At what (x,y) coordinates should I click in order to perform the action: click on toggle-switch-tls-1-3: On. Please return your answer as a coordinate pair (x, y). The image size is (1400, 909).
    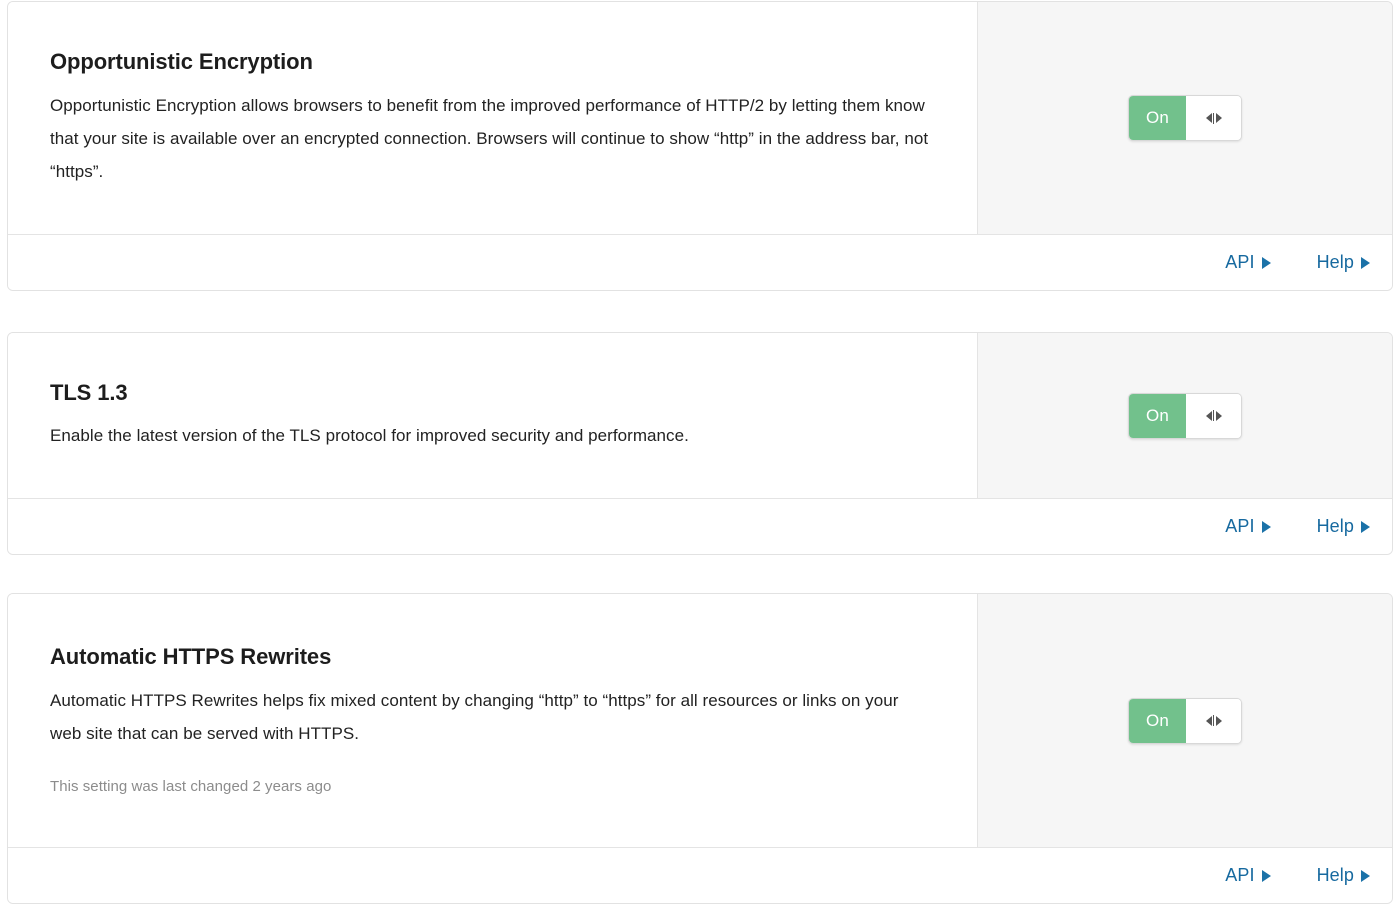
    Looking at the image, I should click on (1185, 415).